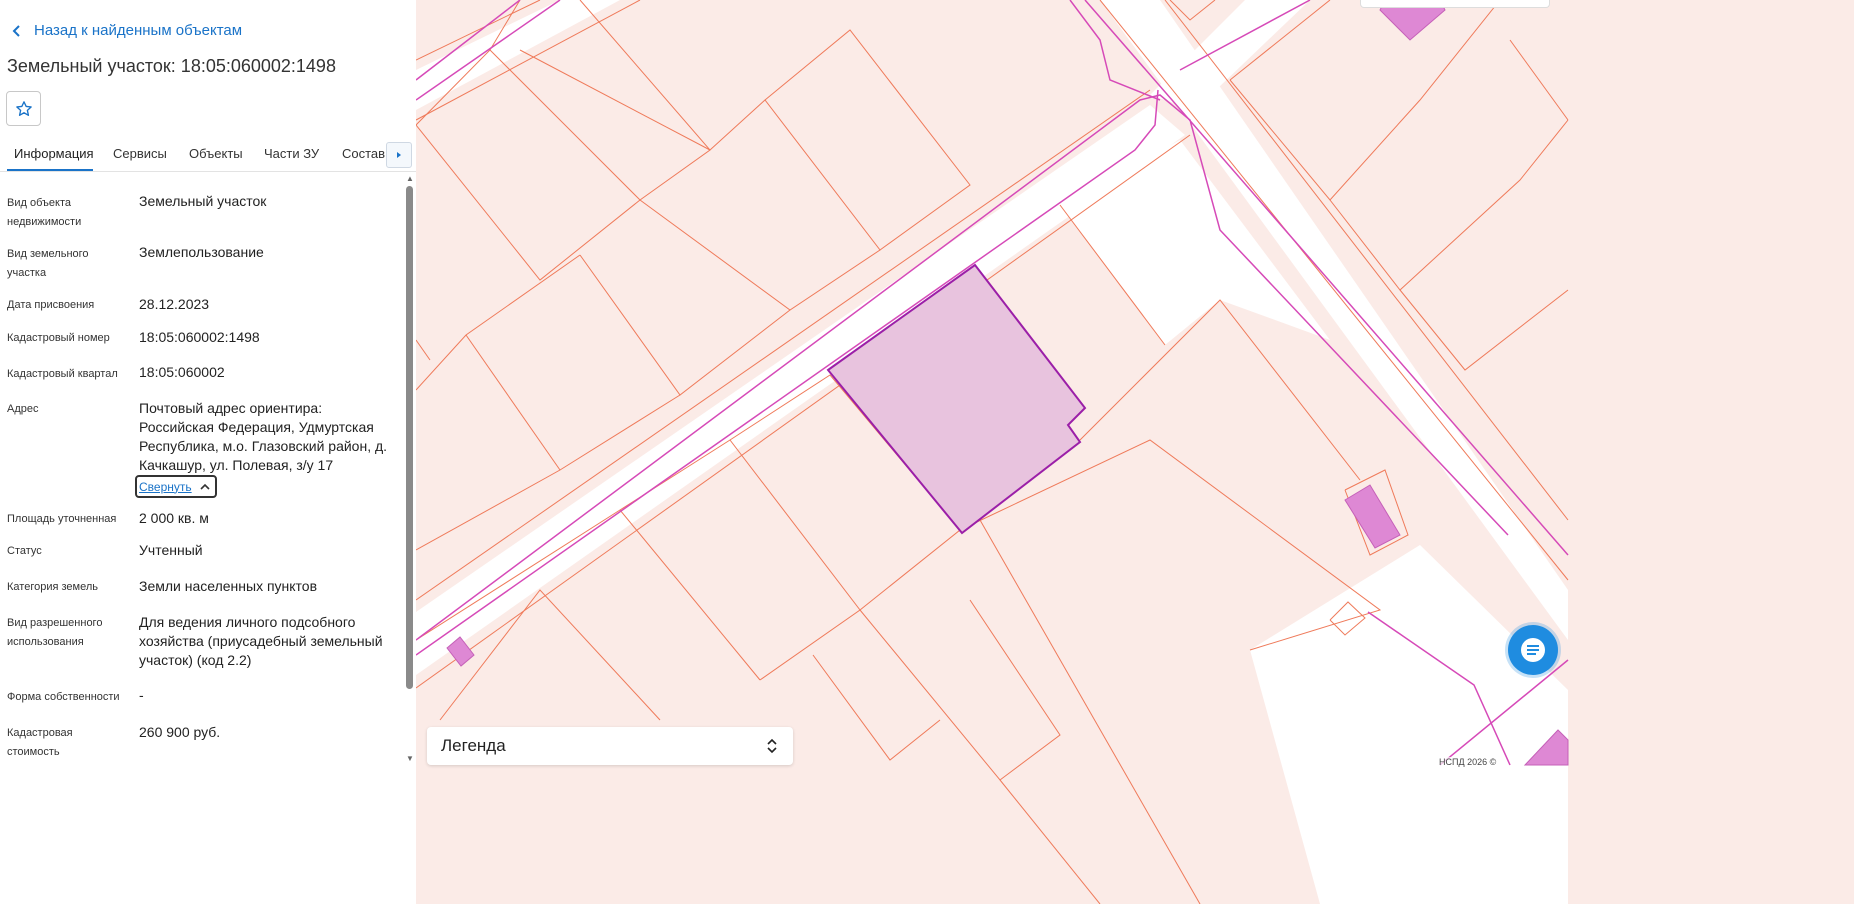 The height and width of the screenshot is (904, 1854). What do you see at coordinates (180, 732) in the screenshot?
I see `value-cadastral-value: 260 900 руб.` at bounding box center [180, 732].